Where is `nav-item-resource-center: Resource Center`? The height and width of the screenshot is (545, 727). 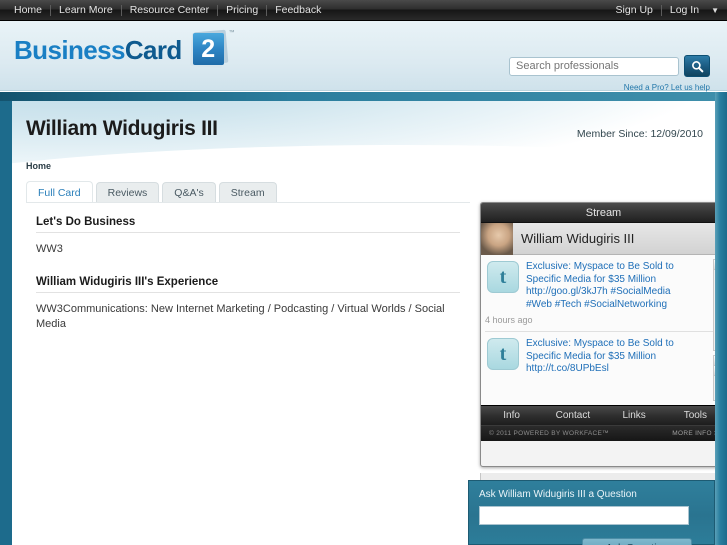 nav-item-resource-center: Resource Center is located at coordinates (169, 10).